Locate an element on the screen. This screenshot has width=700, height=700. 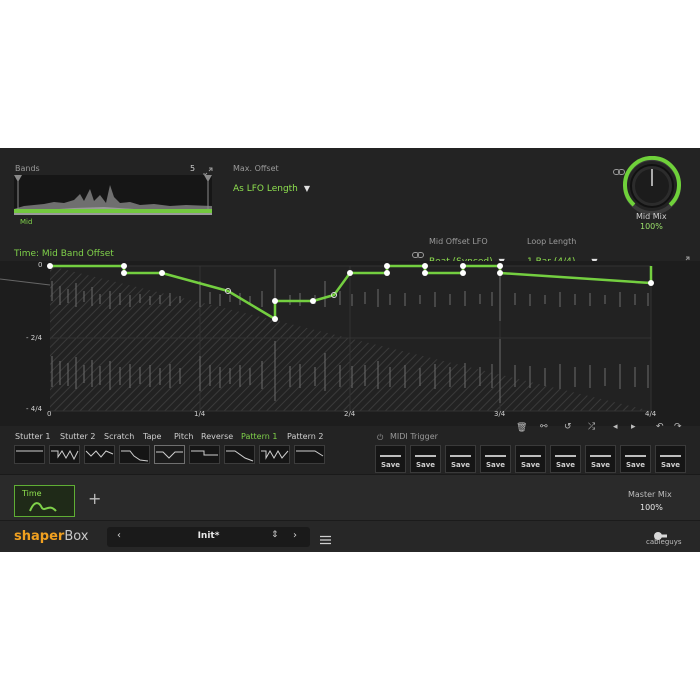
shaperbox-logo: shaperBox is located at coordinates (51, 536).